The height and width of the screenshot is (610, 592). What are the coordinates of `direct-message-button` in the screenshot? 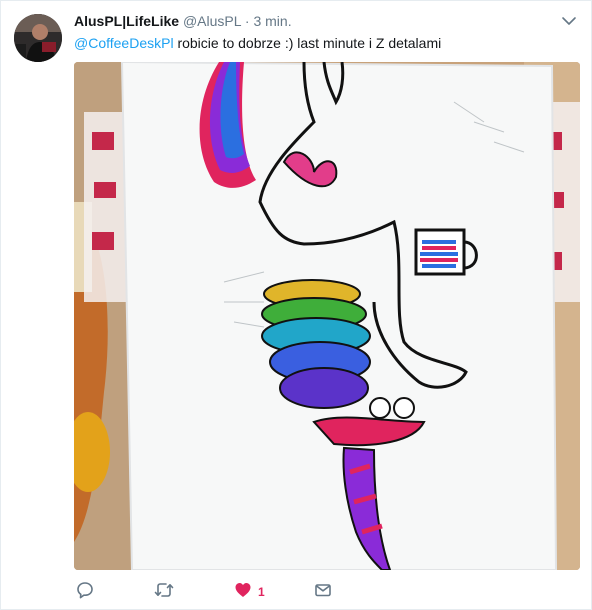 It's located at (323, 592).